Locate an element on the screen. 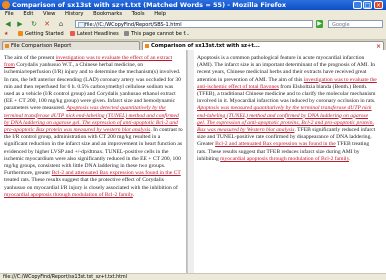  bookmark-label: Latest Headlines is located at coordinates (98, 34).